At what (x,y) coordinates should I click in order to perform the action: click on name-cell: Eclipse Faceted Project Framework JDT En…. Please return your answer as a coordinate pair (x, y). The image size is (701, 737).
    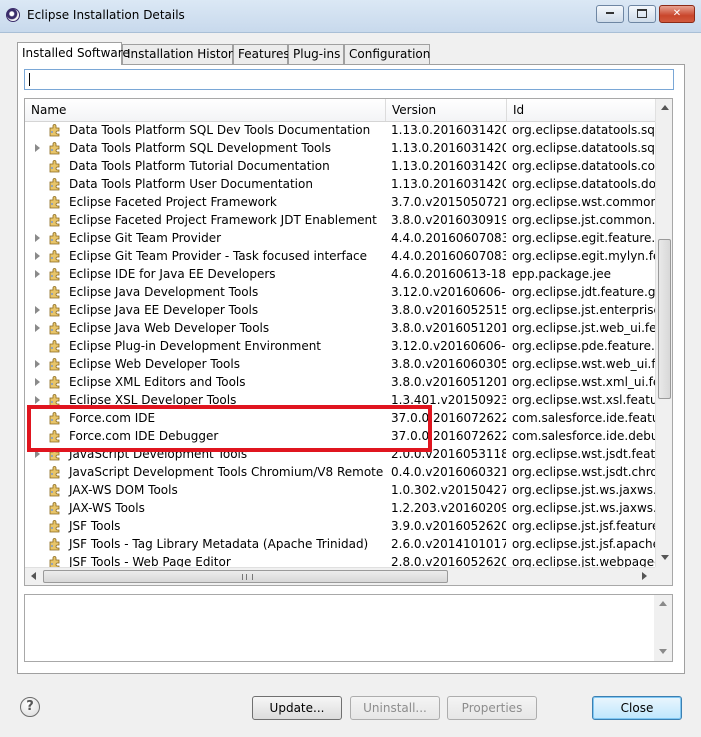
    Looking at the image, I should click on (205, 220).